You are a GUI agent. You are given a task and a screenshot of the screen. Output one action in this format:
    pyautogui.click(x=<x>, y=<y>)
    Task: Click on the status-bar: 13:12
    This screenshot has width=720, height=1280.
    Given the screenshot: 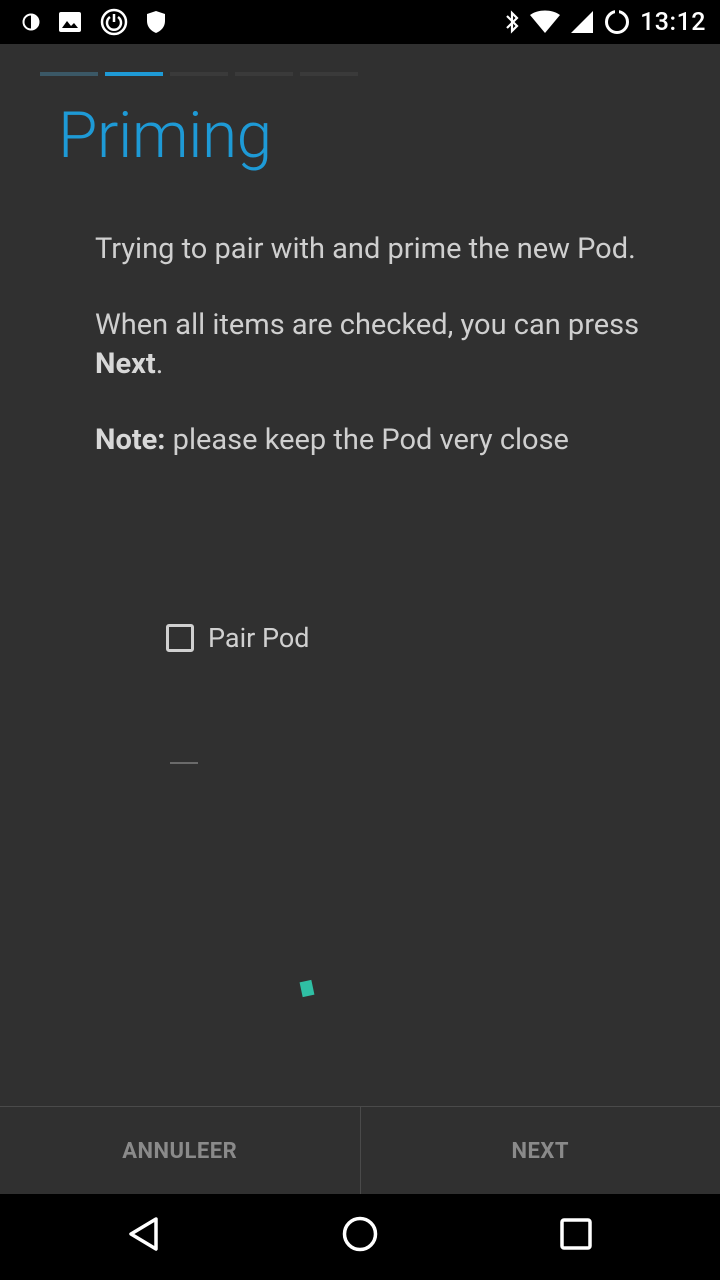 What is the action you would take?
    pyautogui.click(x=360, y=22)
    